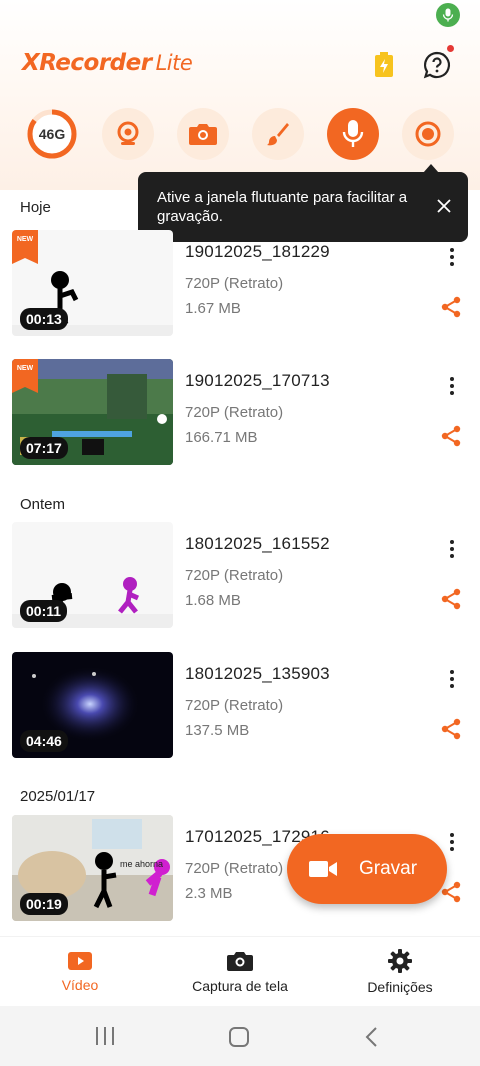 The image size is (480, 1066). Describe the element at coordinates (80, 985) in the screenshot. I see `nav-label-video: Vídeo` at that location.